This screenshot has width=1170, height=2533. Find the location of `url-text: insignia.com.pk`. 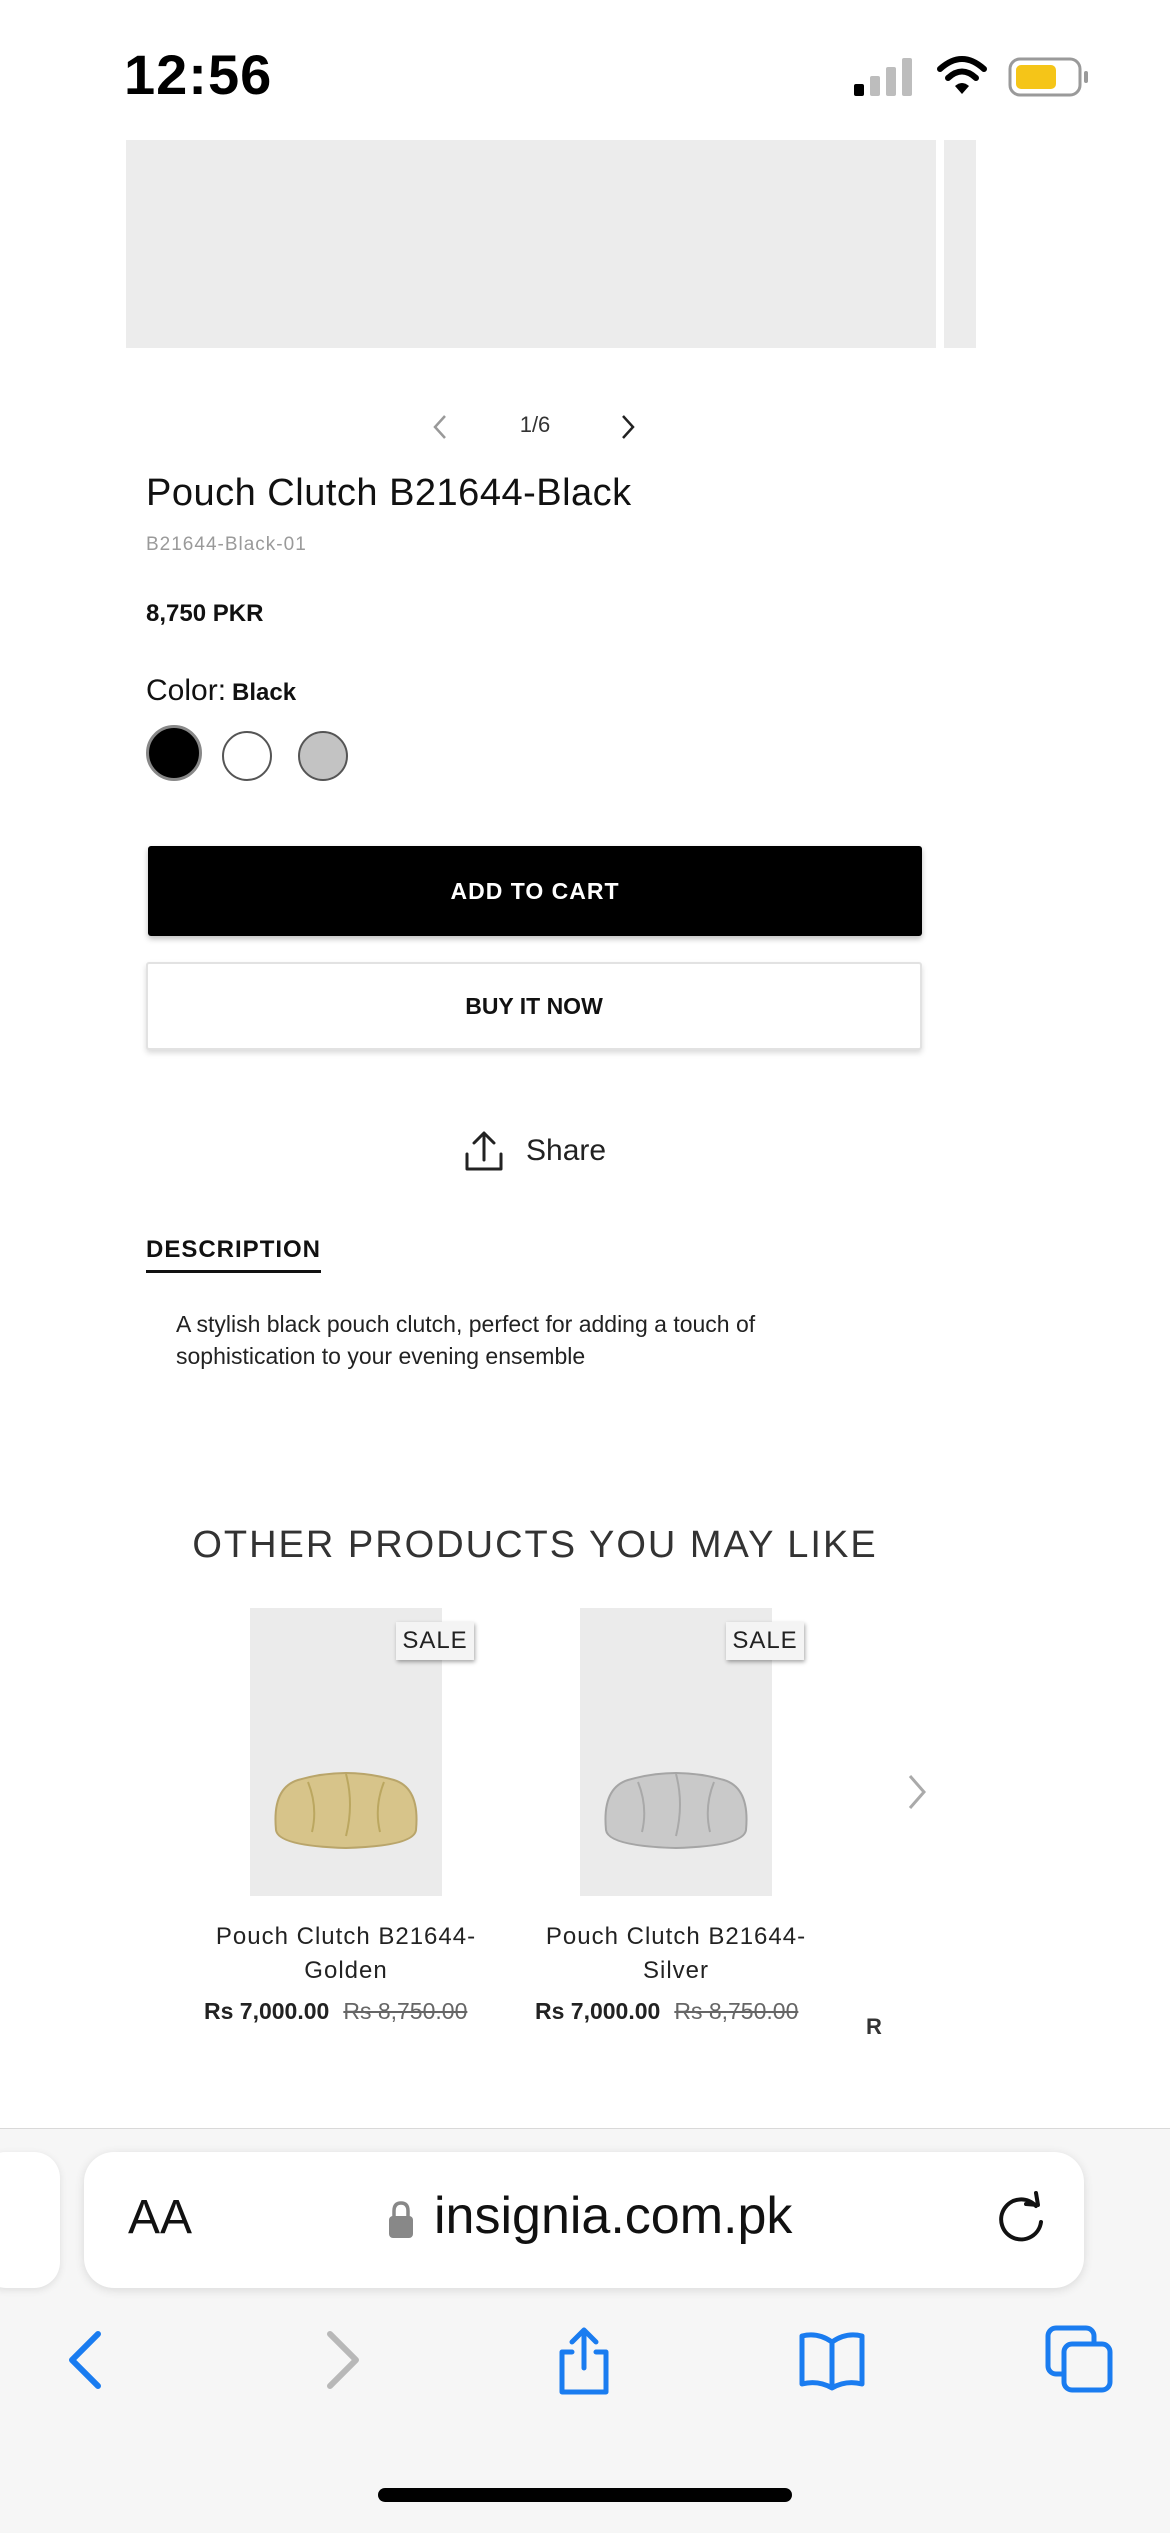

url-text: insignia.com.pk is located at coordinates (613, 2216).